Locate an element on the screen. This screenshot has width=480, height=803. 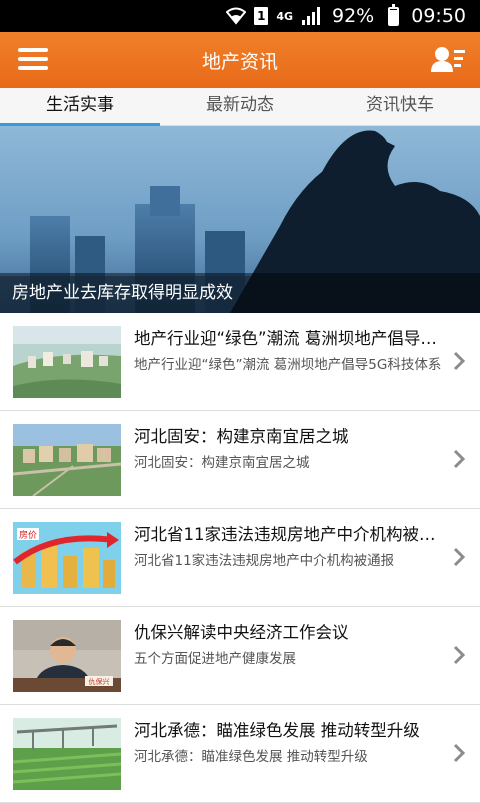
app-bar: 地产资讯 is located at coordinates (240, 60).